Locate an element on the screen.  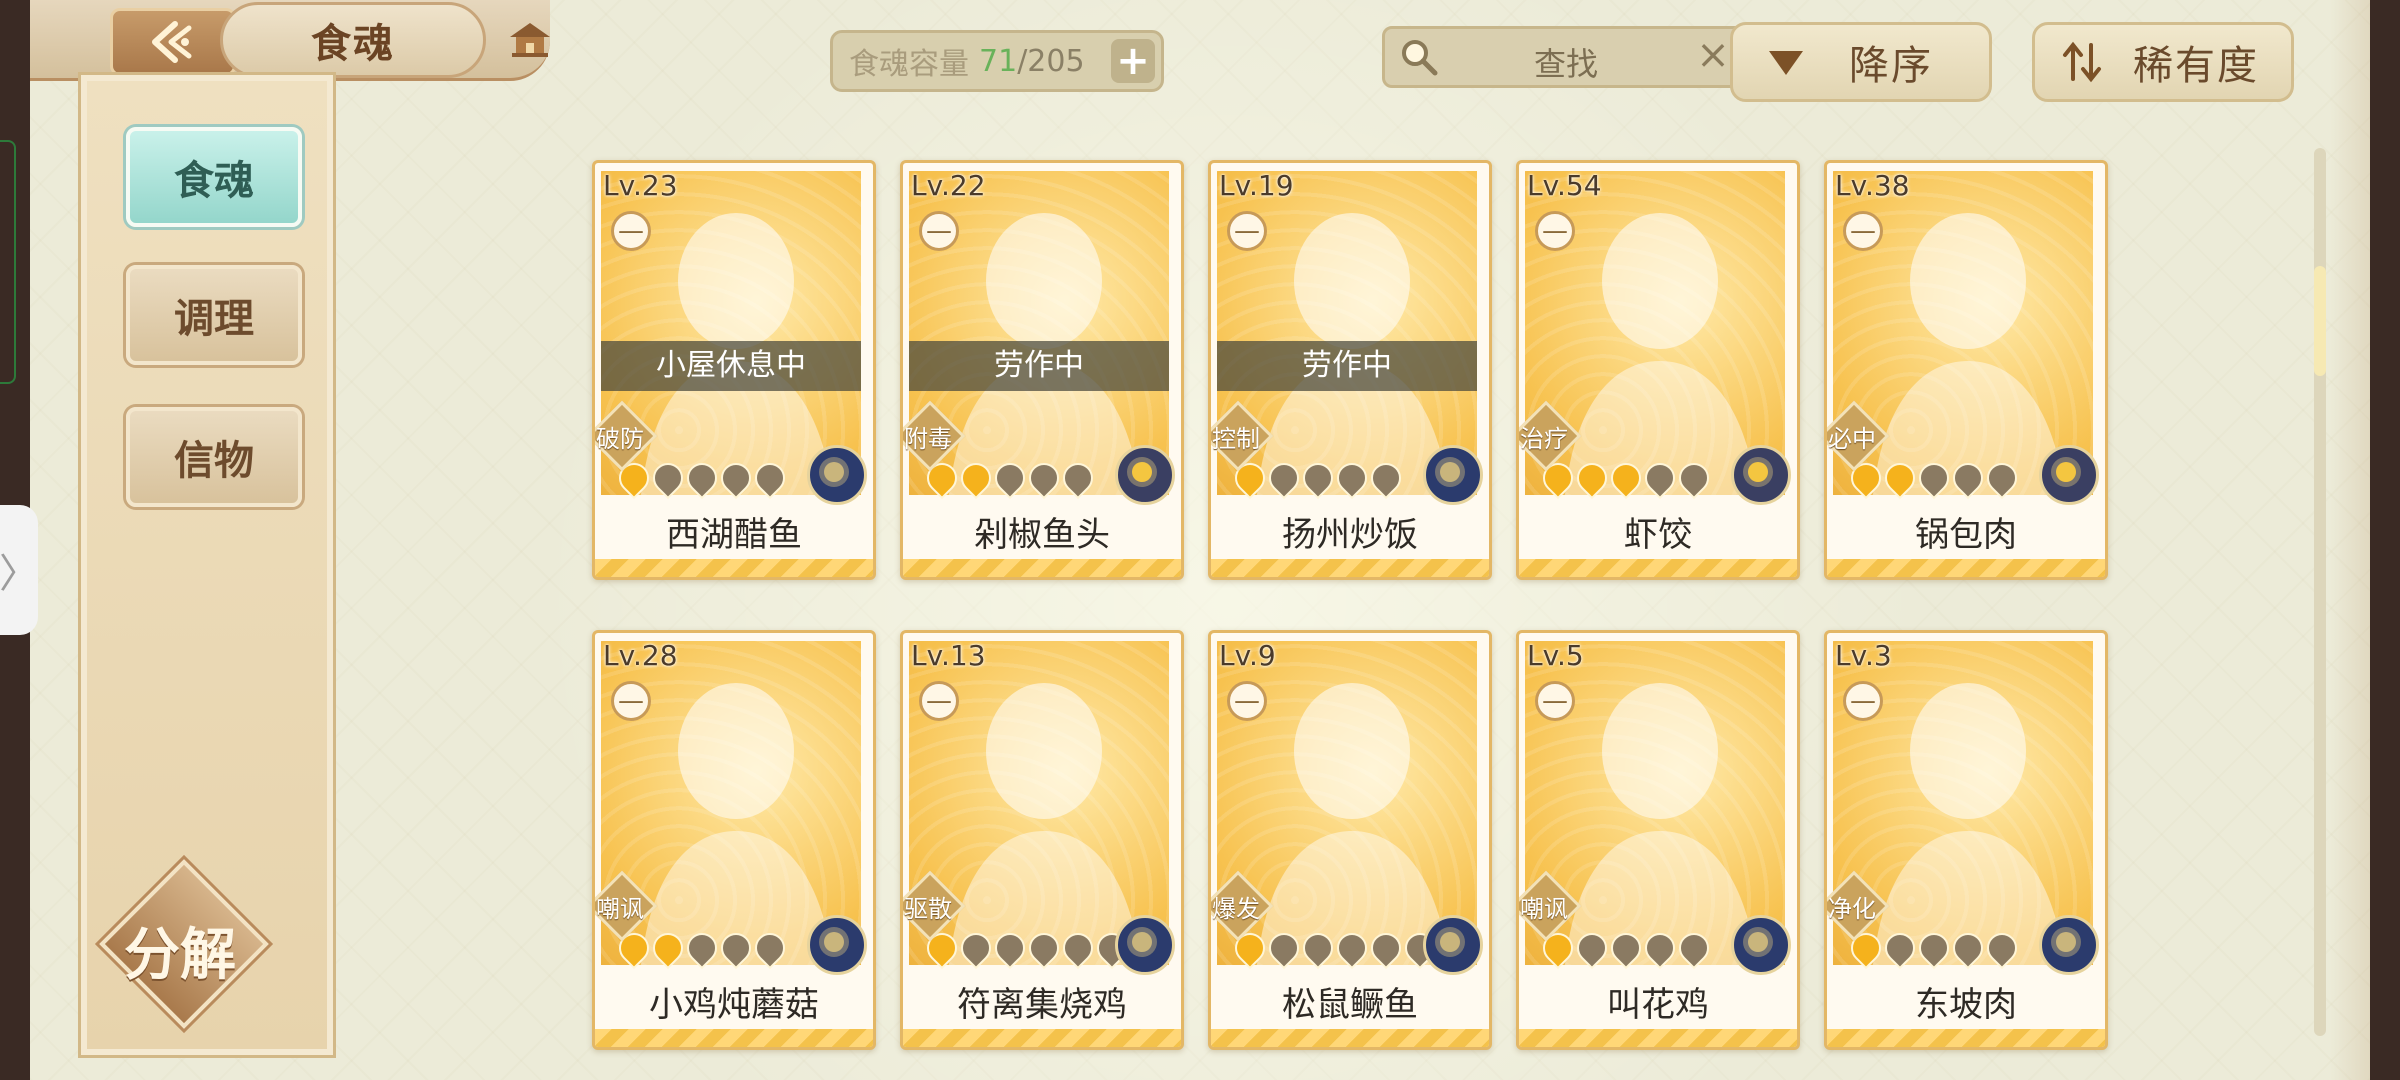
food-soul-card: Lv.19 — 劳作中控制扬州炒饭 is located at coordinates (1350, 370).